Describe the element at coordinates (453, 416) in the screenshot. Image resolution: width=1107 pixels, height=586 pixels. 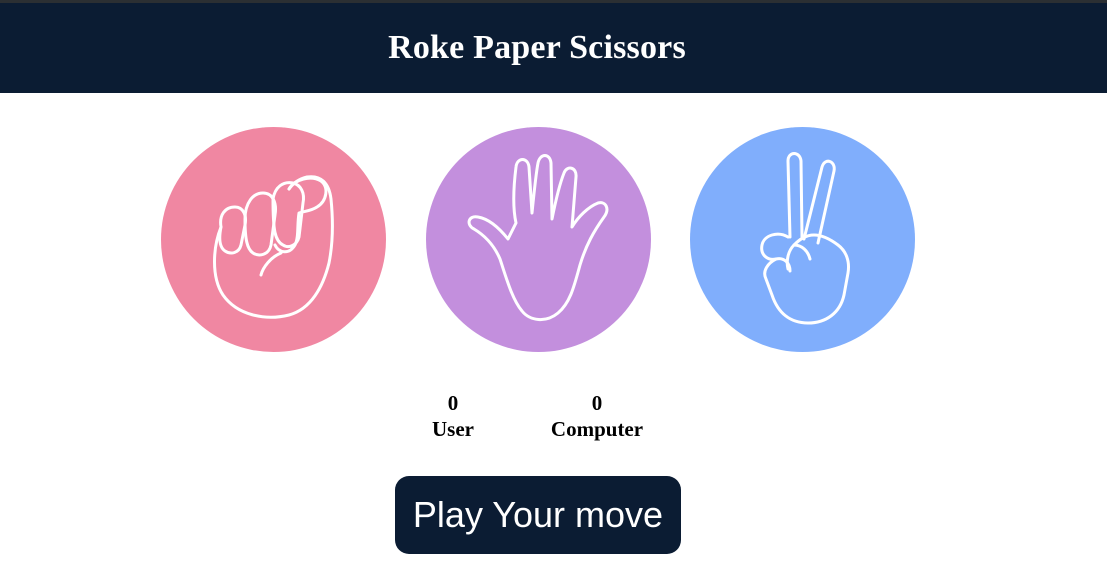
I see `user-score: 0 User` at that location.